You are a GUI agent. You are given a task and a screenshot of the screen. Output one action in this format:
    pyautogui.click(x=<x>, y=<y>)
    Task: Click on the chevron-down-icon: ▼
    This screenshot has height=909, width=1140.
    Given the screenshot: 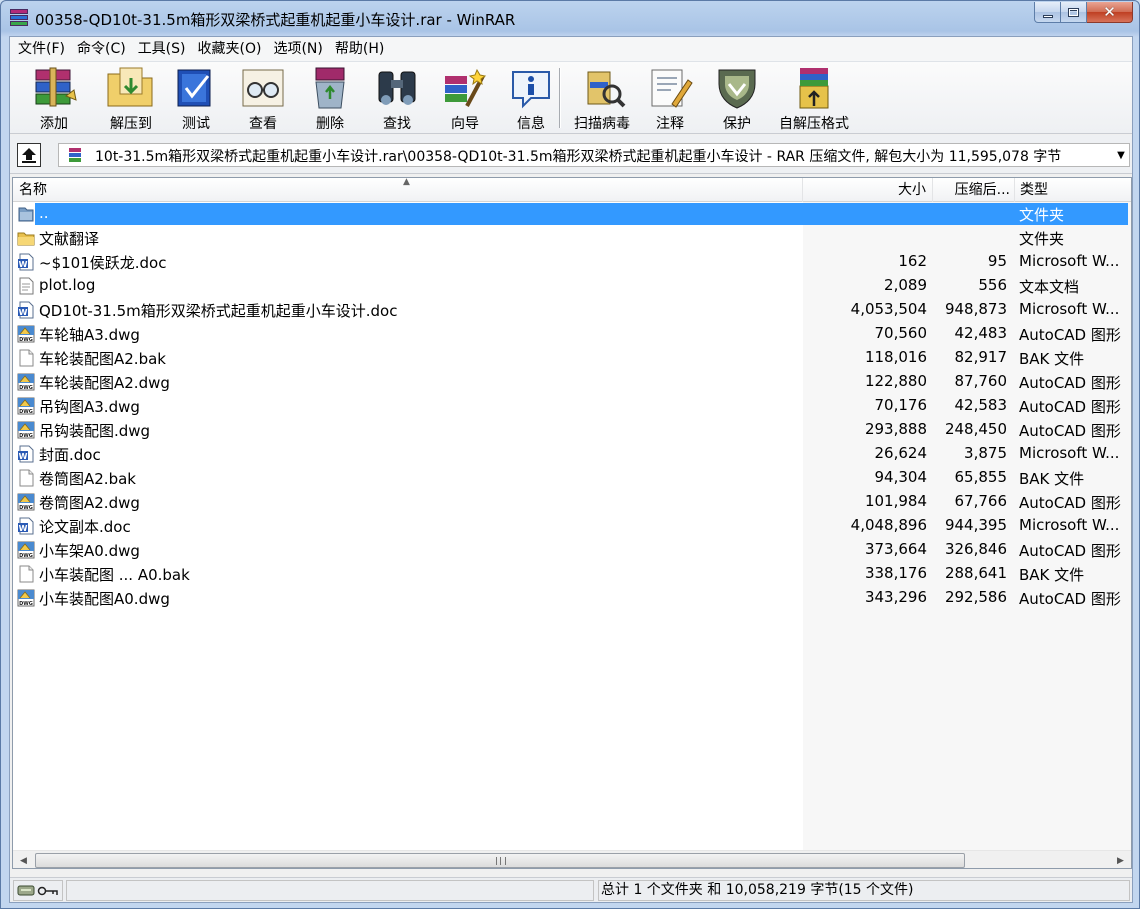 What is the action you would take?
    pyautogui.click(x=1121, y=155)
    